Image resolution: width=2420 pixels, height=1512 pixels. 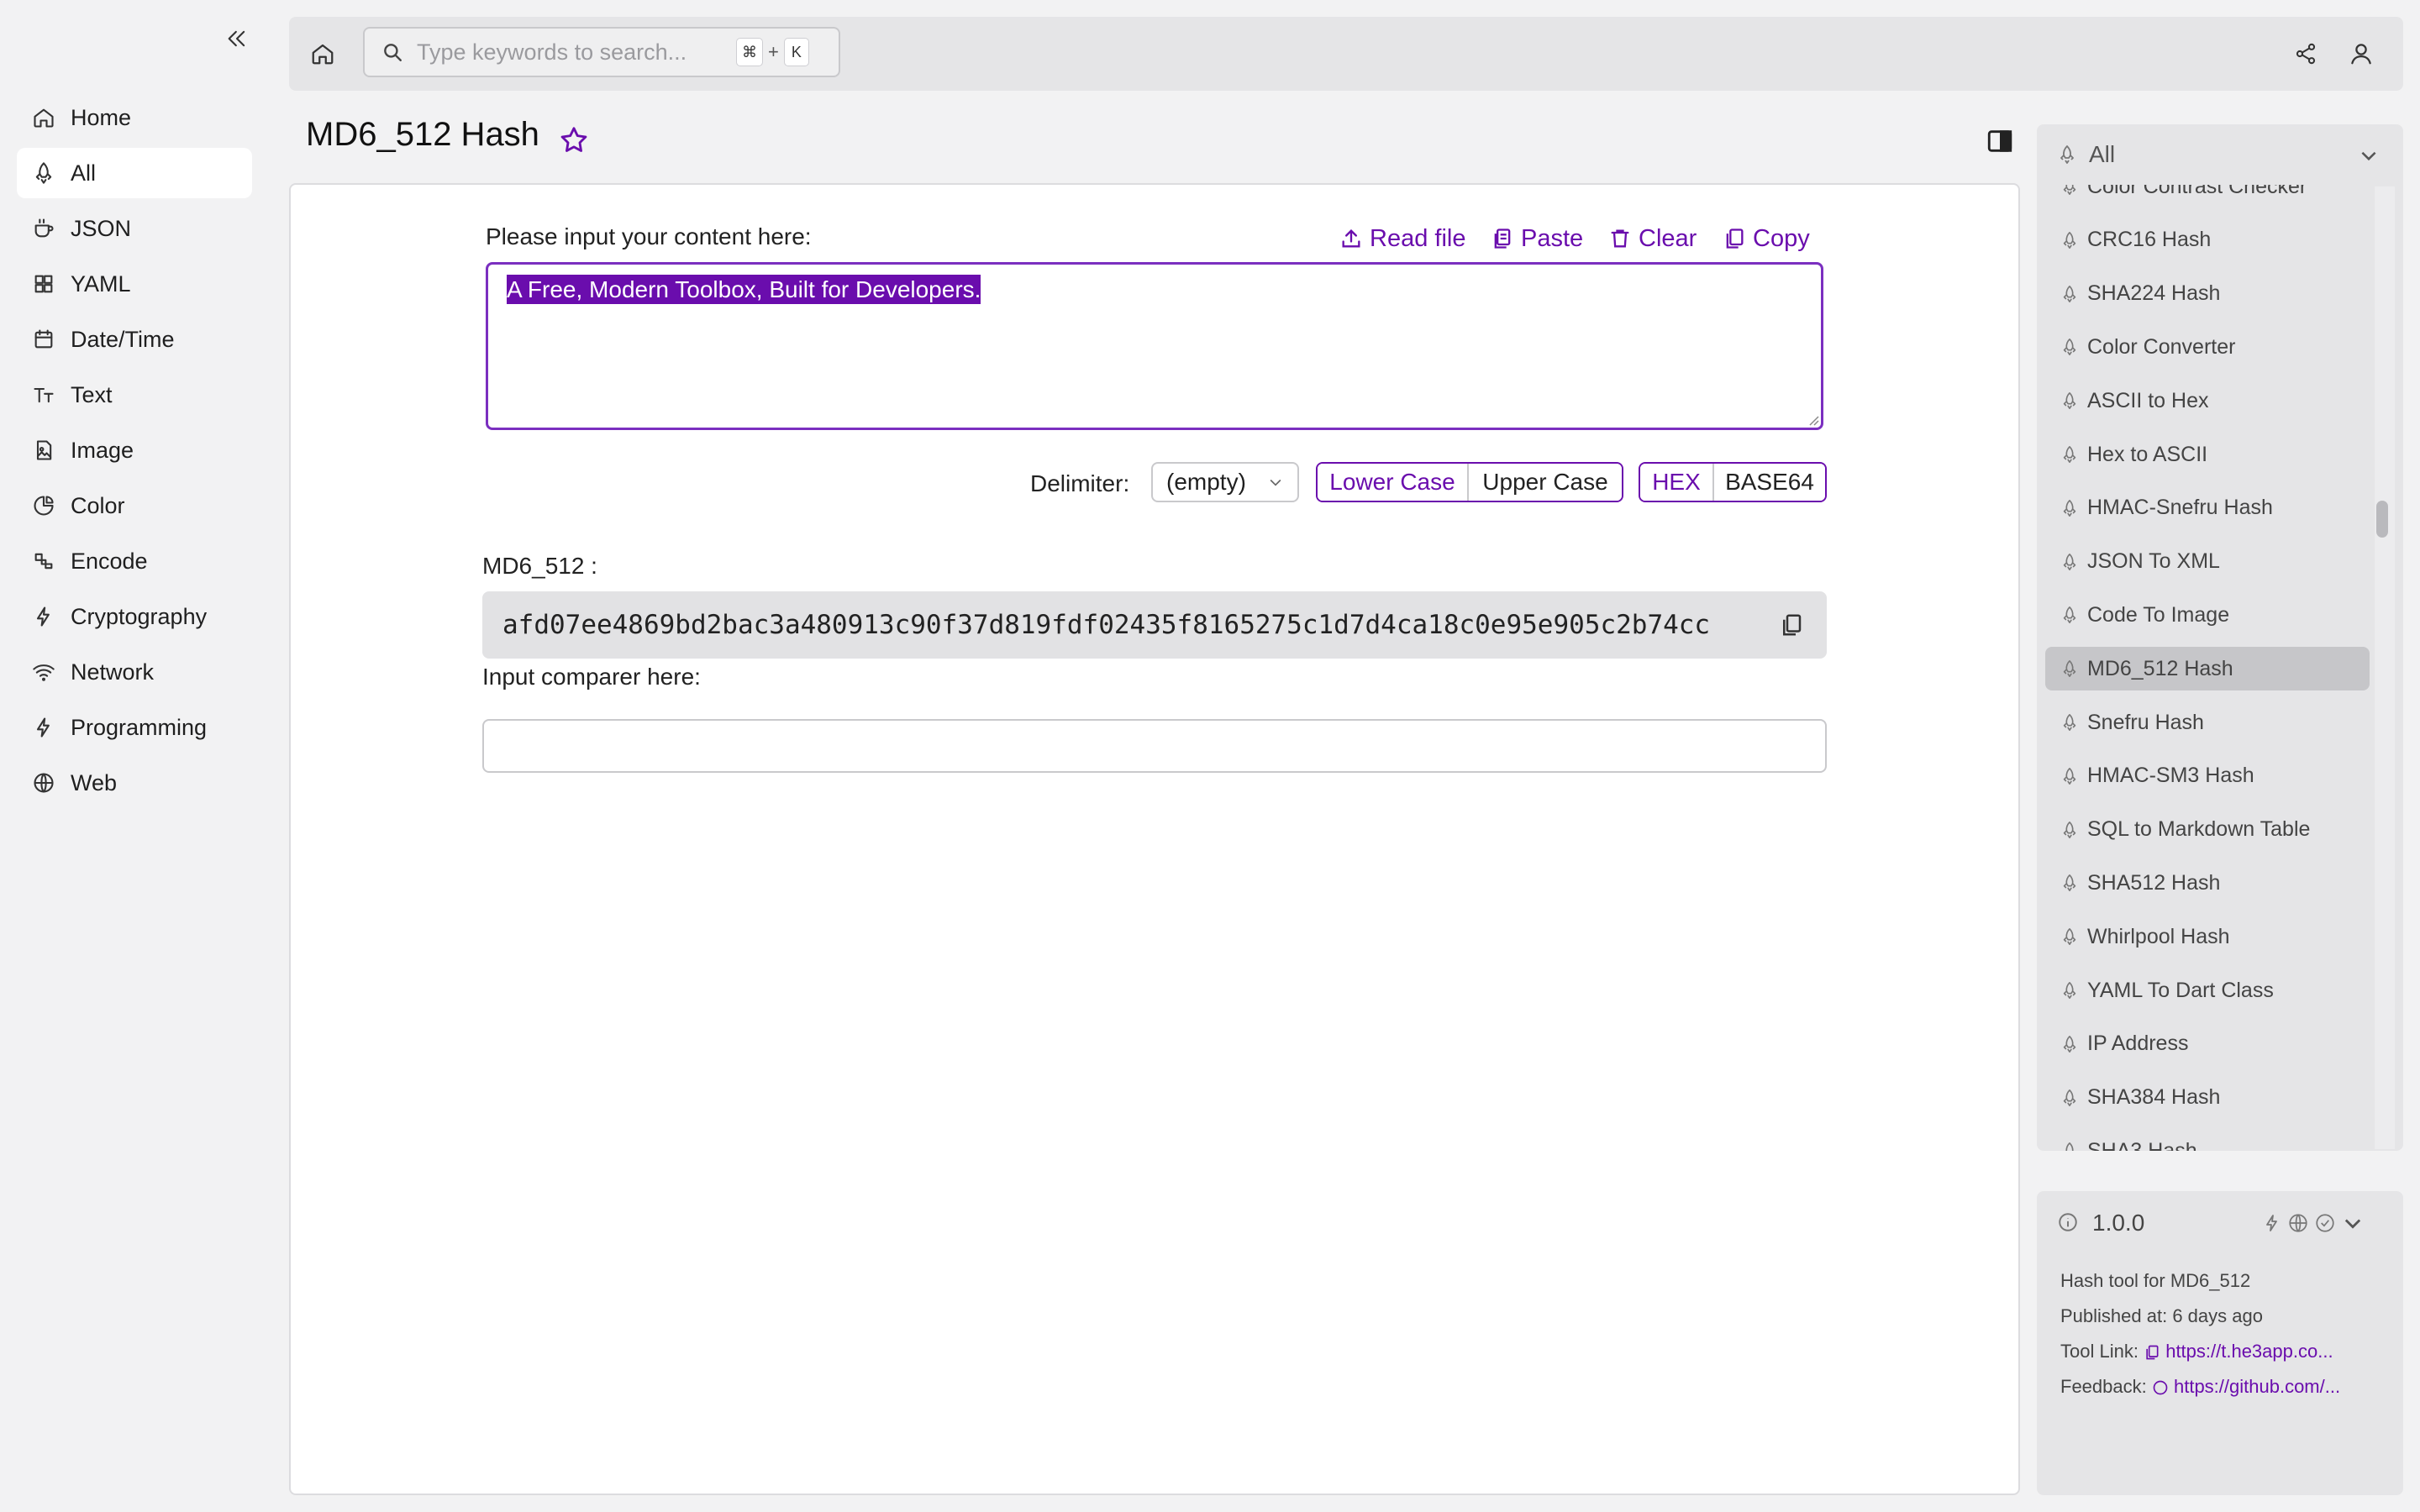 What do you see at coordinates (1392, 482) in the screenshot?
I see `lower-case-option: Lower Case` at bounding box center [1392, 482].